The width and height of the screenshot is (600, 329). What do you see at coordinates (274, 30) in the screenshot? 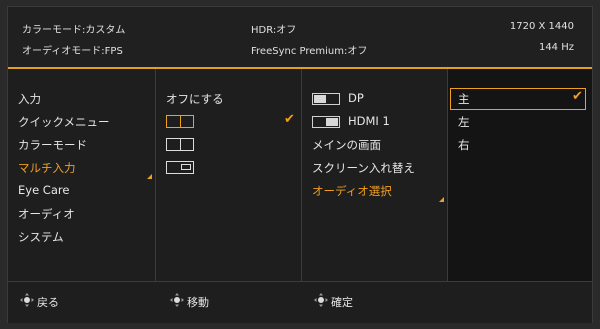
I see `hdr-status: HDR:オフ` at bounding box center [274, 30].